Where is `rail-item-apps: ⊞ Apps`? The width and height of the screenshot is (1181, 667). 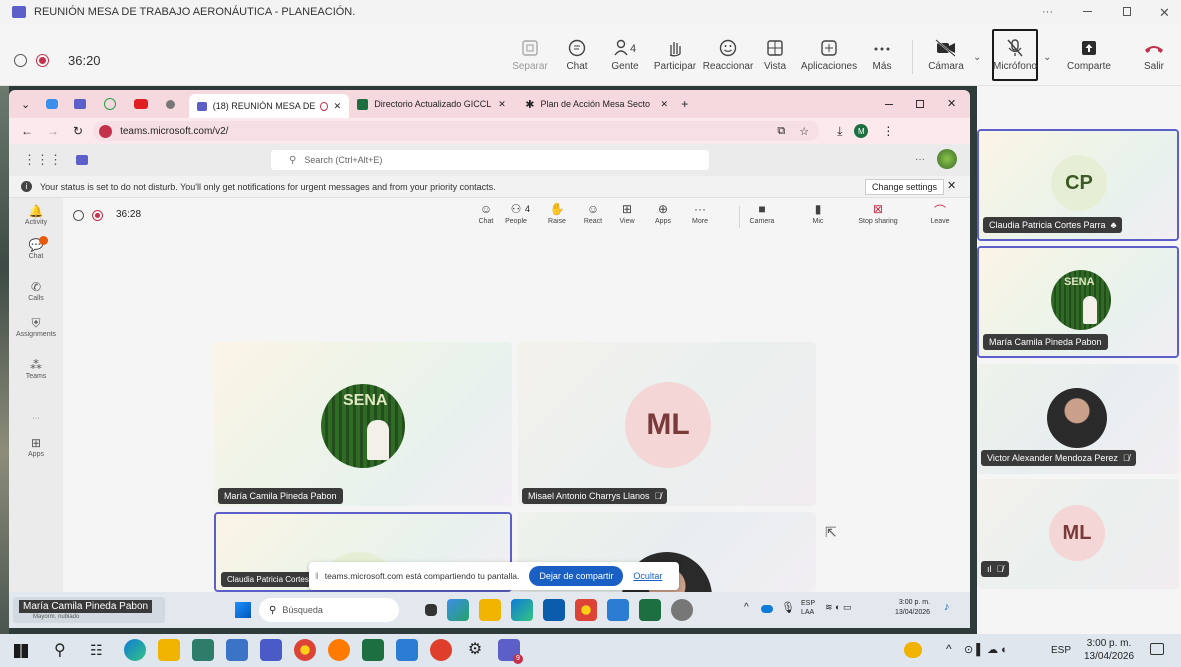
rail-item-apps: ⊞ Apps is located at coordinates (36, 447).